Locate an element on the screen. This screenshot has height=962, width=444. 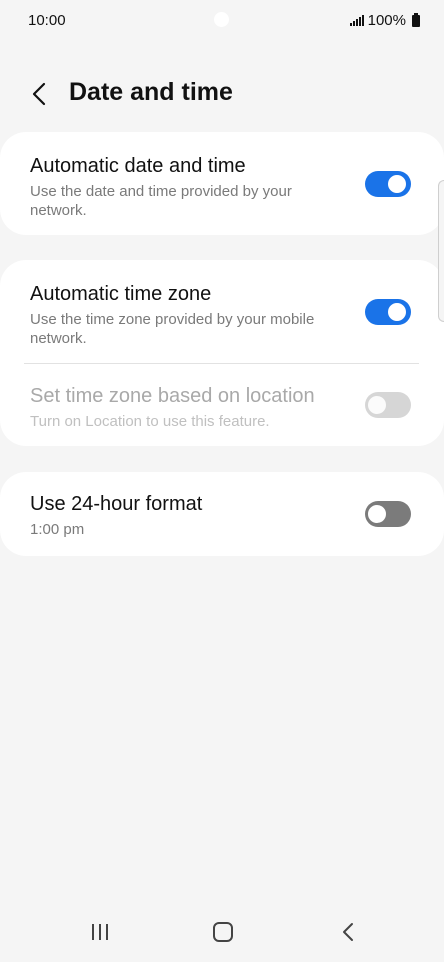
recents-icon is located at coordinates (100, 932).